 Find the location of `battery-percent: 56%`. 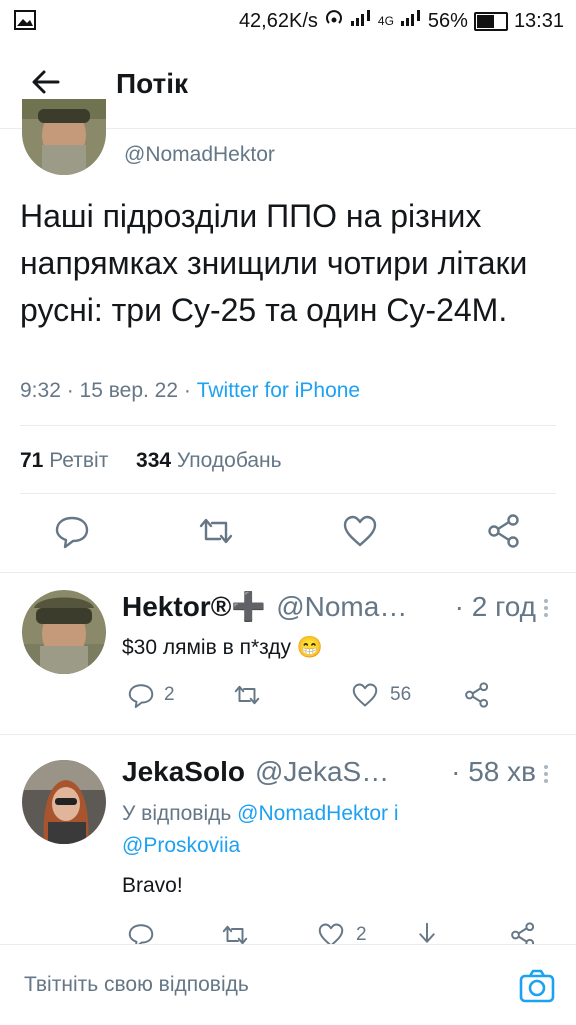

battery-percent: 56% is located at coordinates (447, 20).